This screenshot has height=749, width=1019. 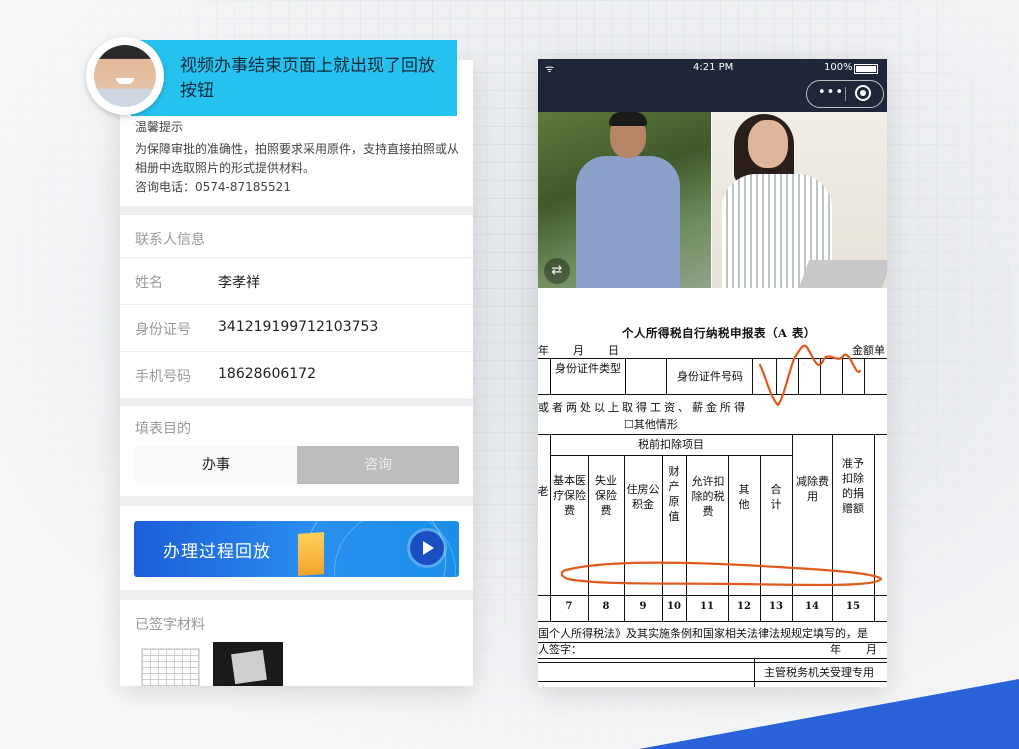 I want to click on purpose-card: 填表目的 办事 咨询, so click(x=296, y=451).